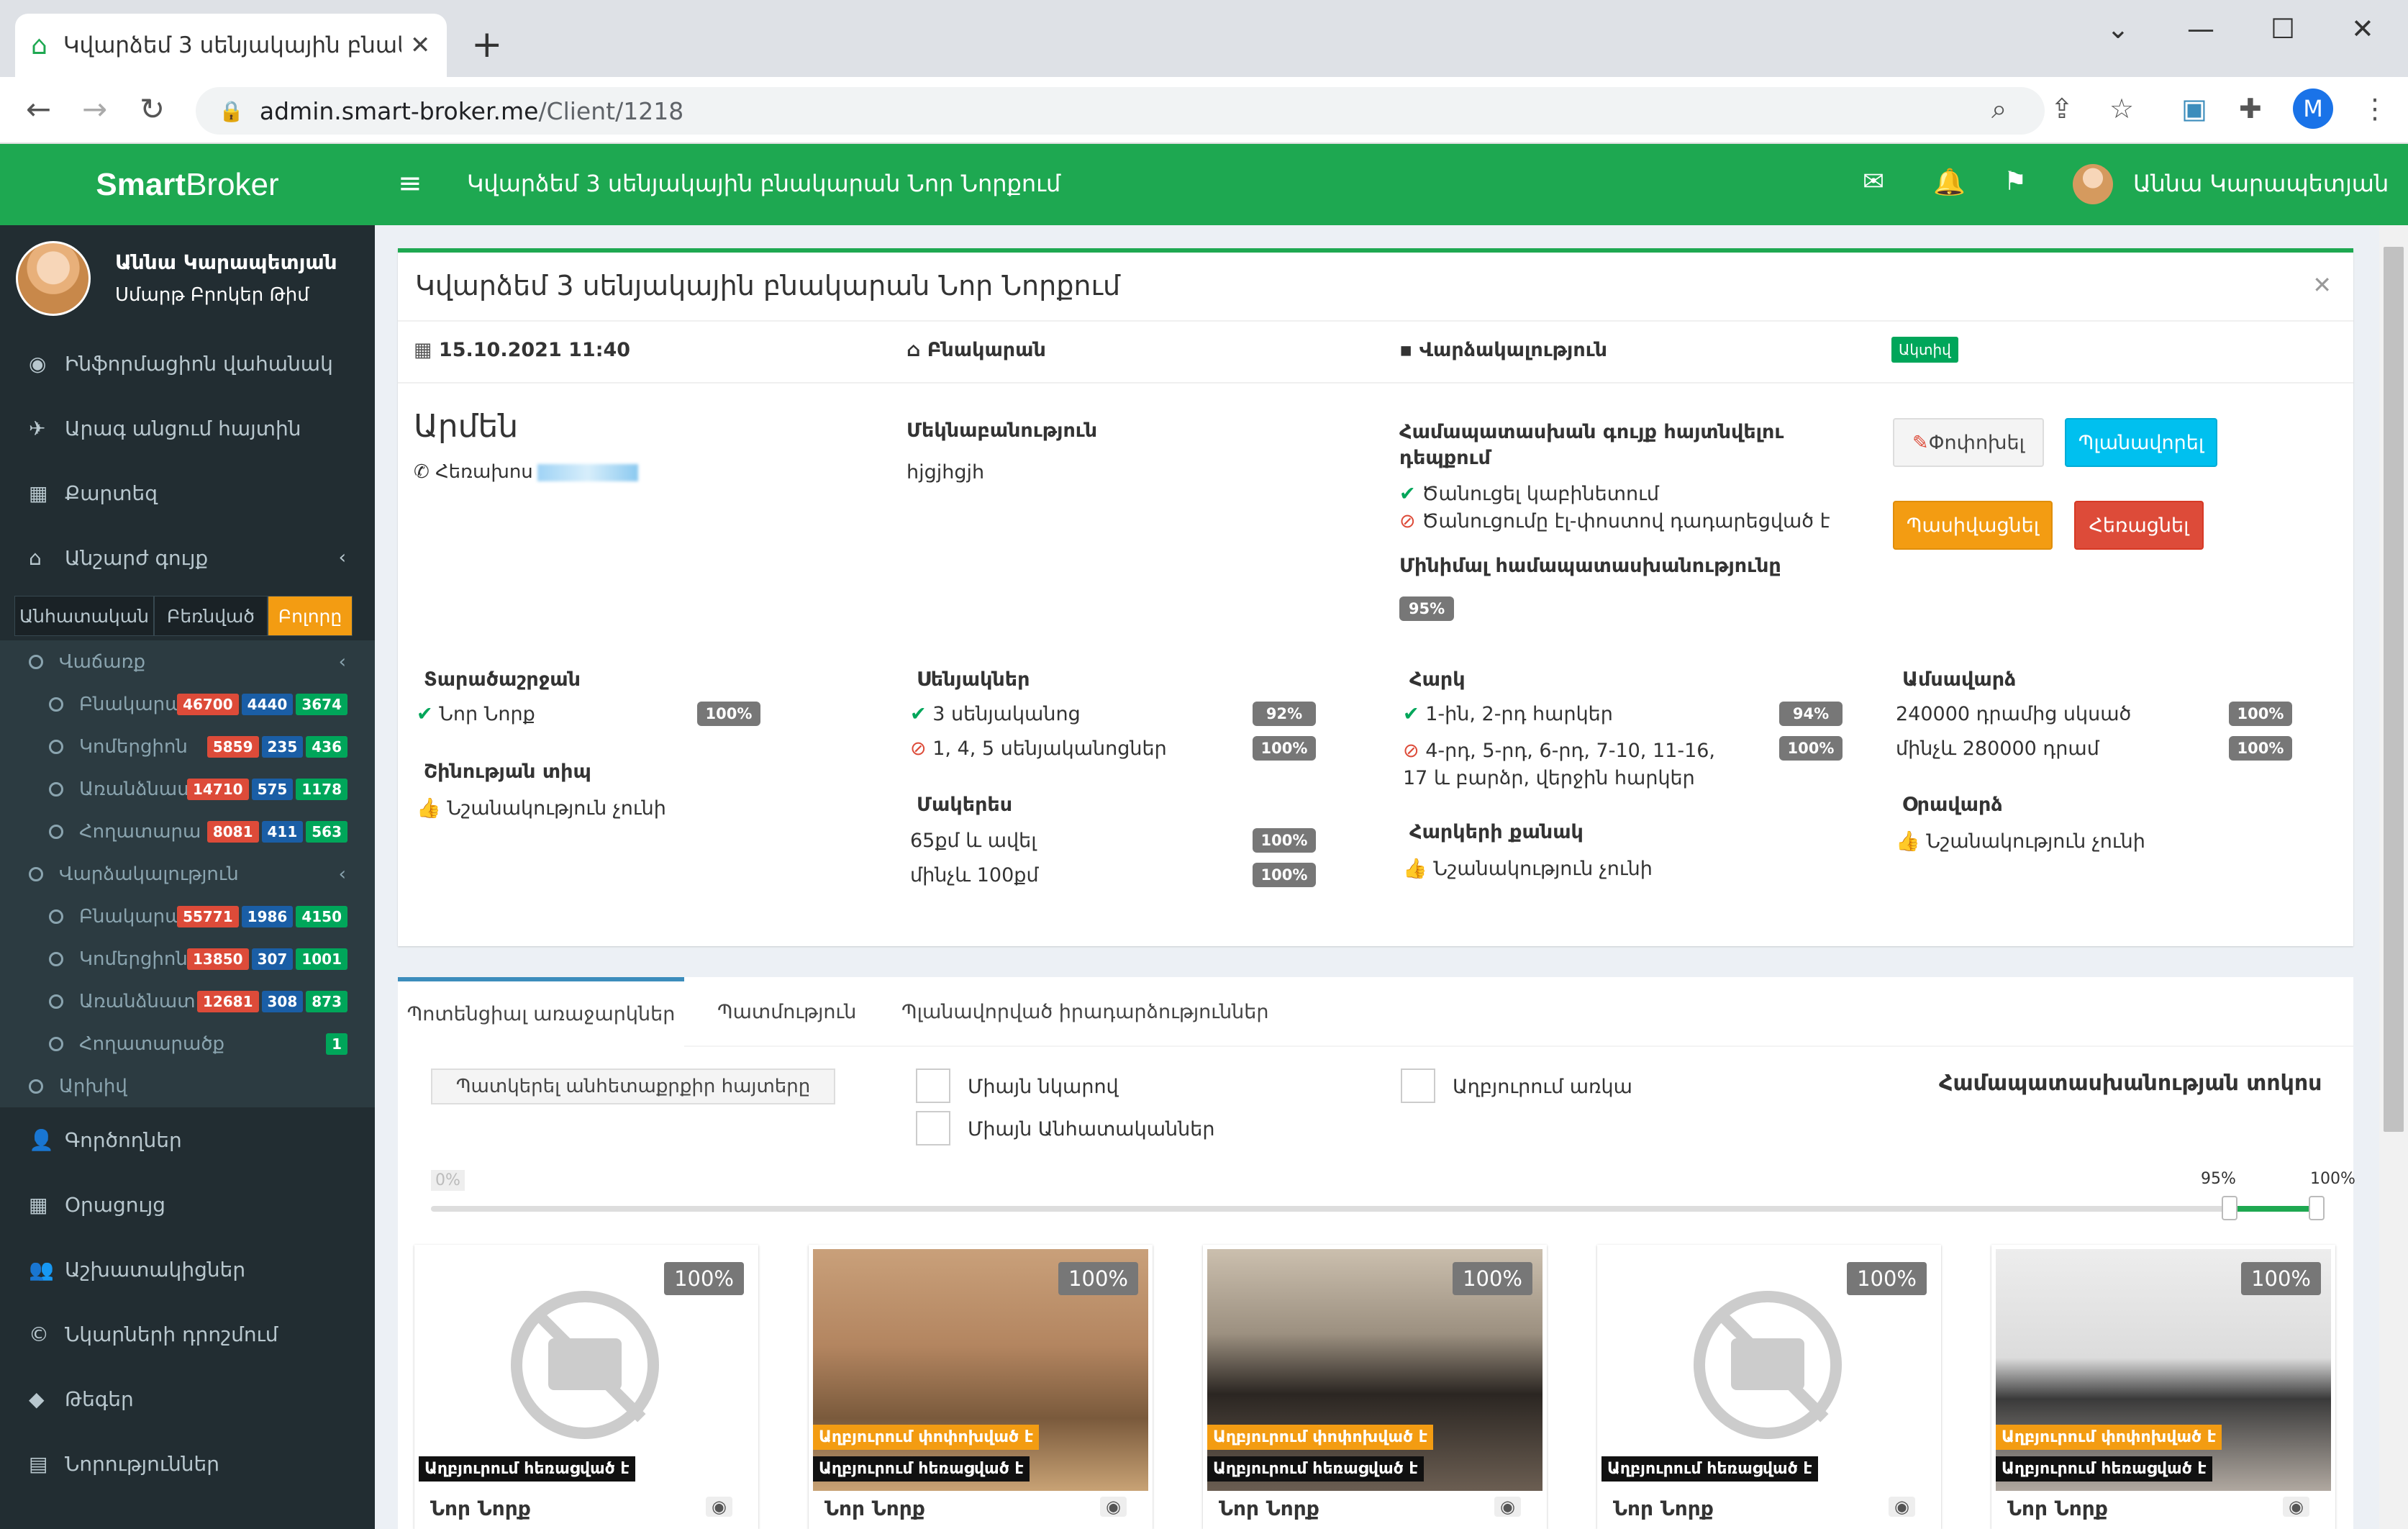  I want to click on edit-button: ✎ Փոփոխել, so click(1968, 442).